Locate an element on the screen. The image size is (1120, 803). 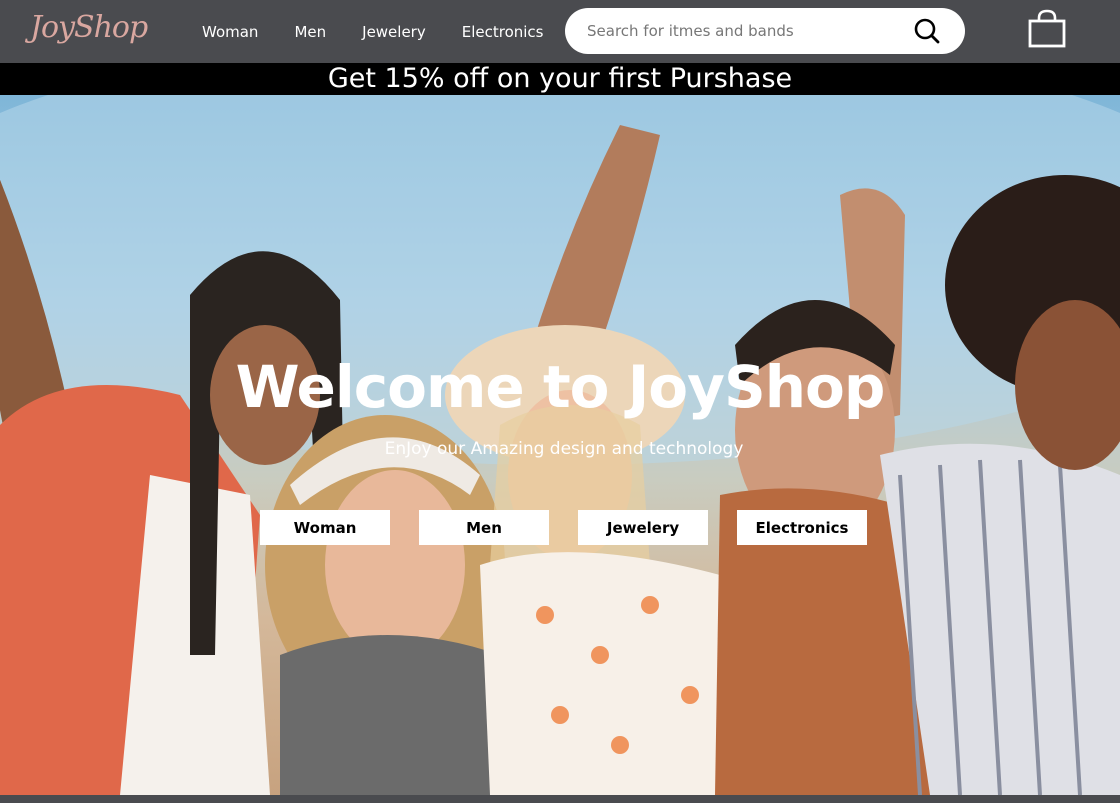
navbar: JoyShop Woman Men Jewelery Electronics is located at coordinates (560, 31).